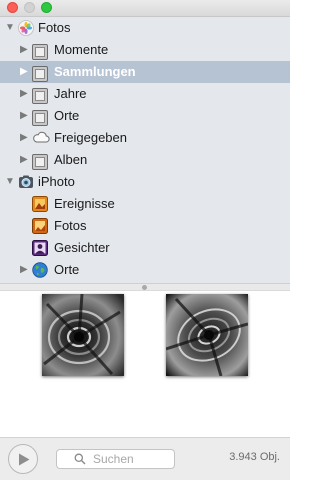  I want to click on sidebar-item-sammlungen: ▶ Sammlungen, so click(145, 72).